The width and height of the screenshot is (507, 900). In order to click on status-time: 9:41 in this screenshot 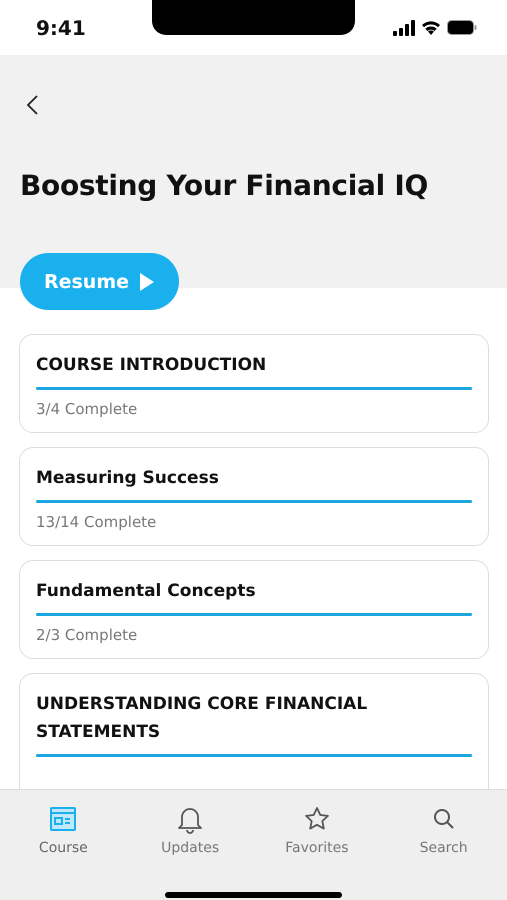, I will do `click(61, 28)`.